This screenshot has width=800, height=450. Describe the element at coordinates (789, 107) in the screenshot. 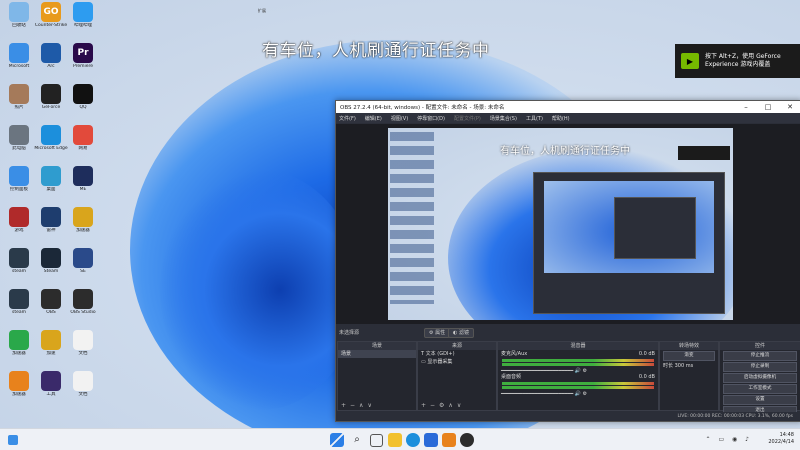

I see `close-icon: ✕` at that location.